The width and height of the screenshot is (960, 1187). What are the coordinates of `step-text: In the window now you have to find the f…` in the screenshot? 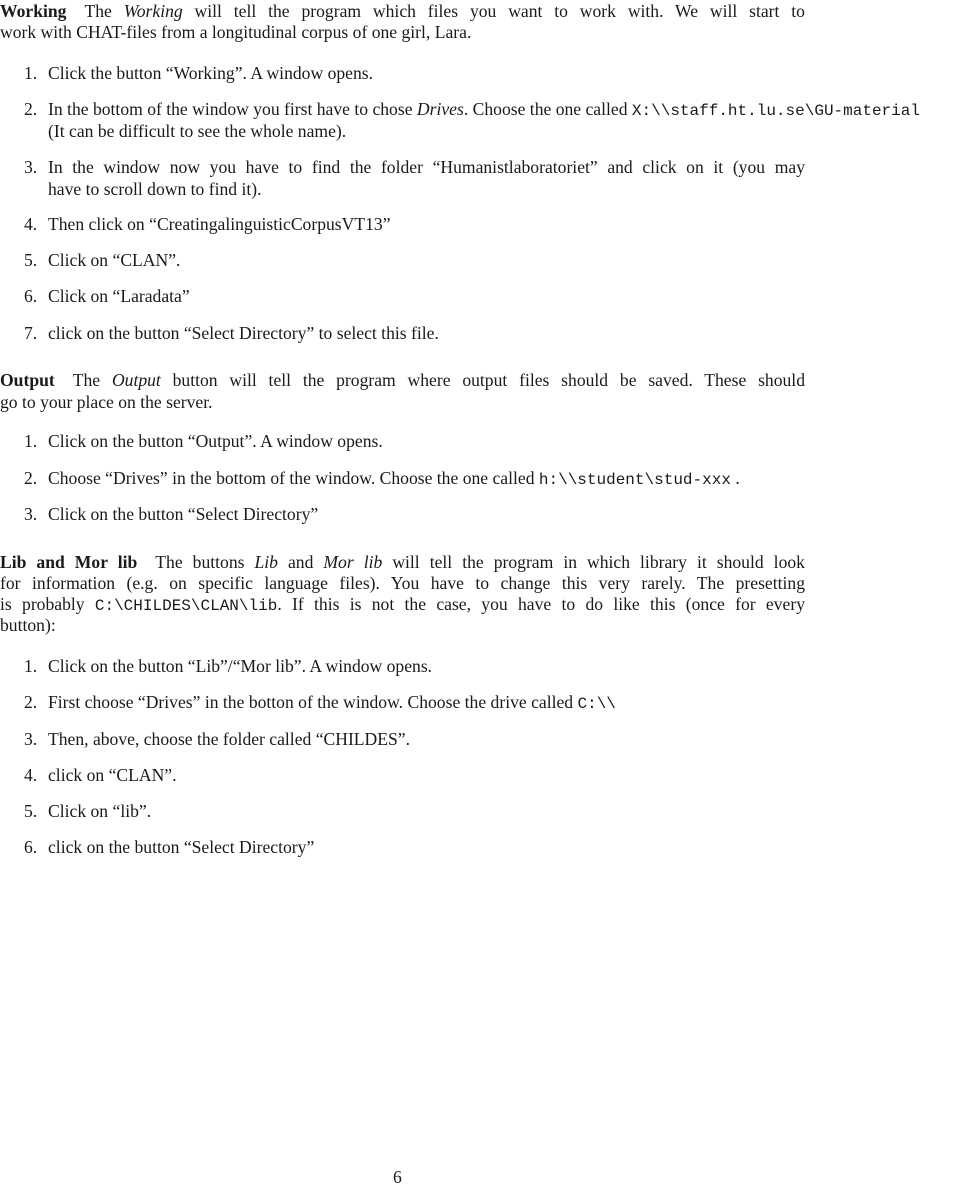 It's located at (426, 167).